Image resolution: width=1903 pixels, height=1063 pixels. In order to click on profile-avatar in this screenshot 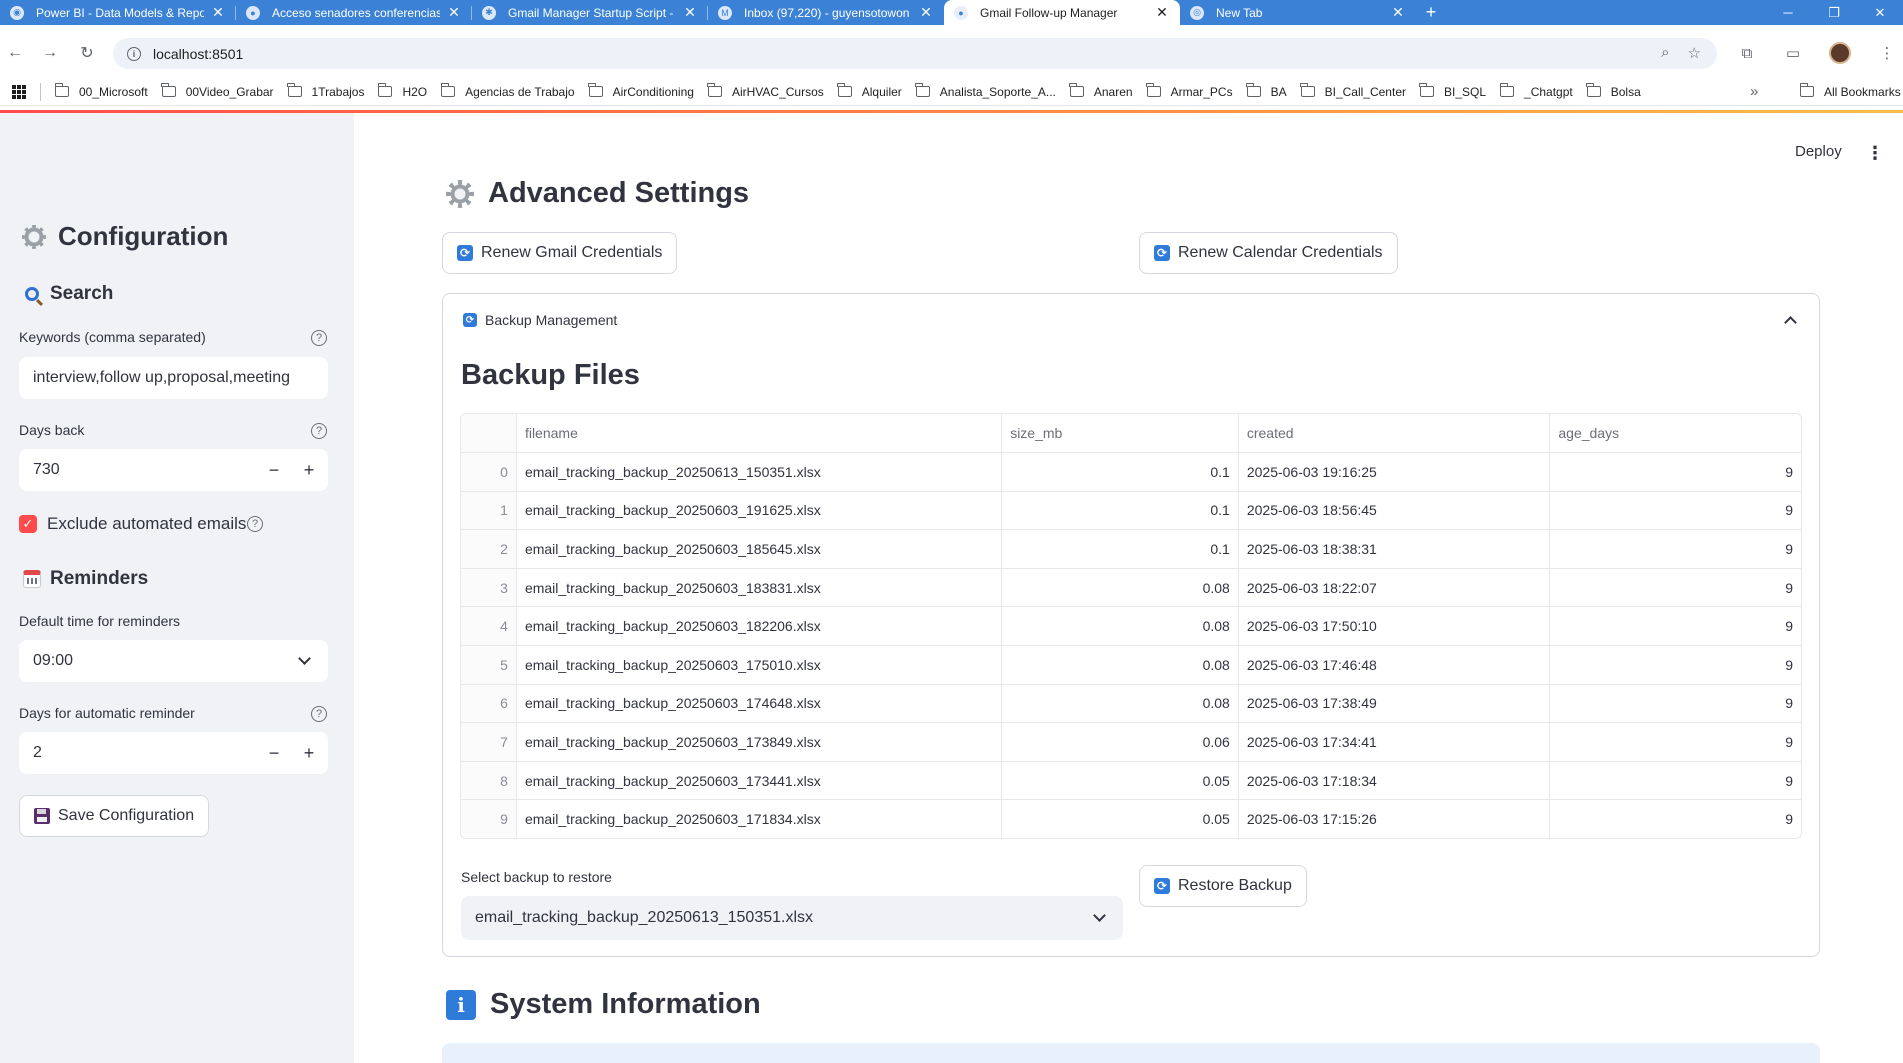, I will do `click(1840, 53)`.